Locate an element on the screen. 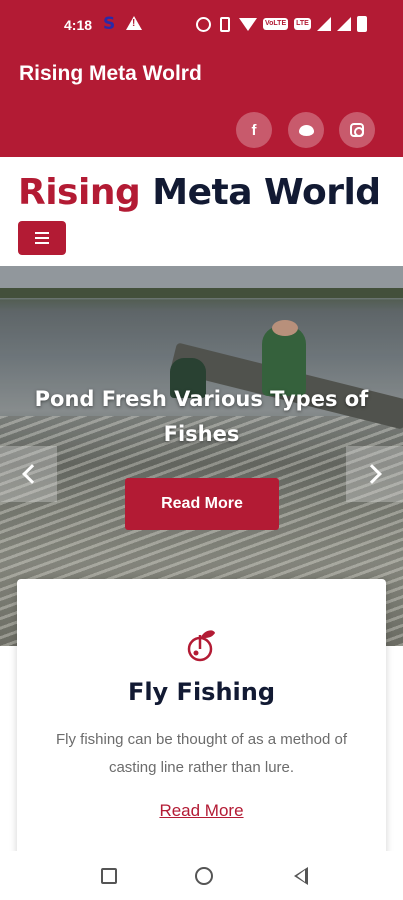 The height and width of the screenshot is (900, 403). home-button is located at coordinates (204, 876).